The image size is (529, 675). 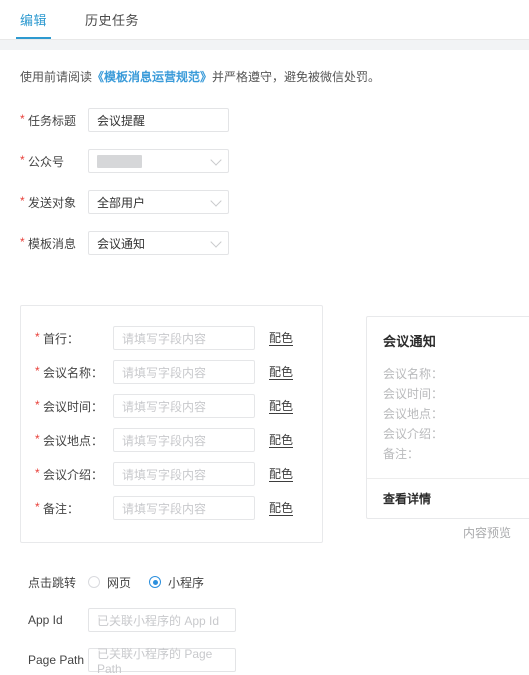 I want to click on radio-option-webpage: 网页, so click(x=109, y=582).